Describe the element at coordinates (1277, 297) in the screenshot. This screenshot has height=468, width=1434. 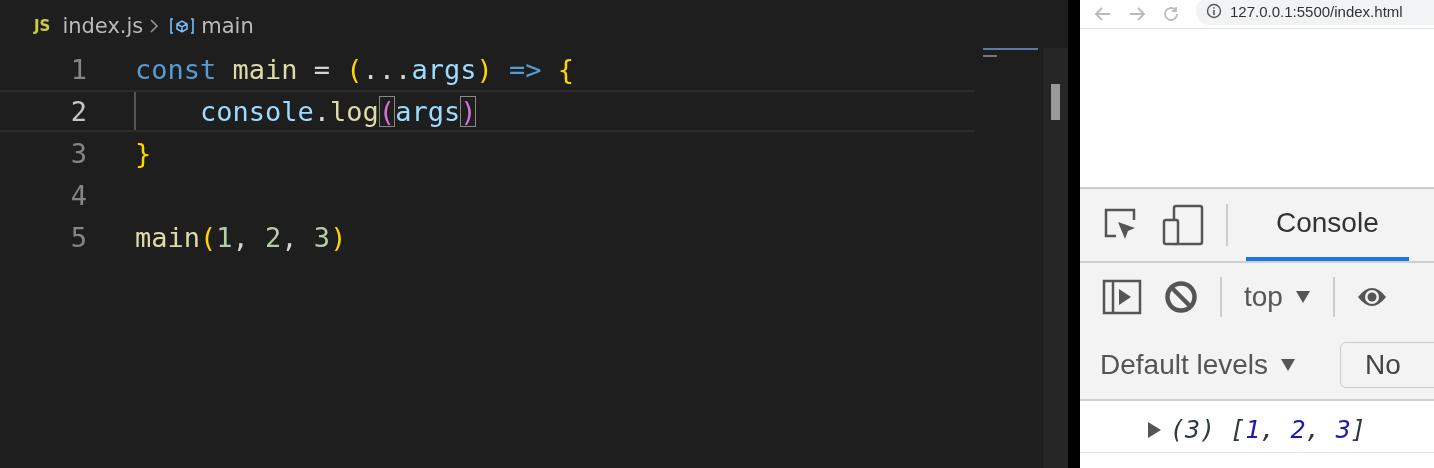
I see `context-dropdown: top` at that location.